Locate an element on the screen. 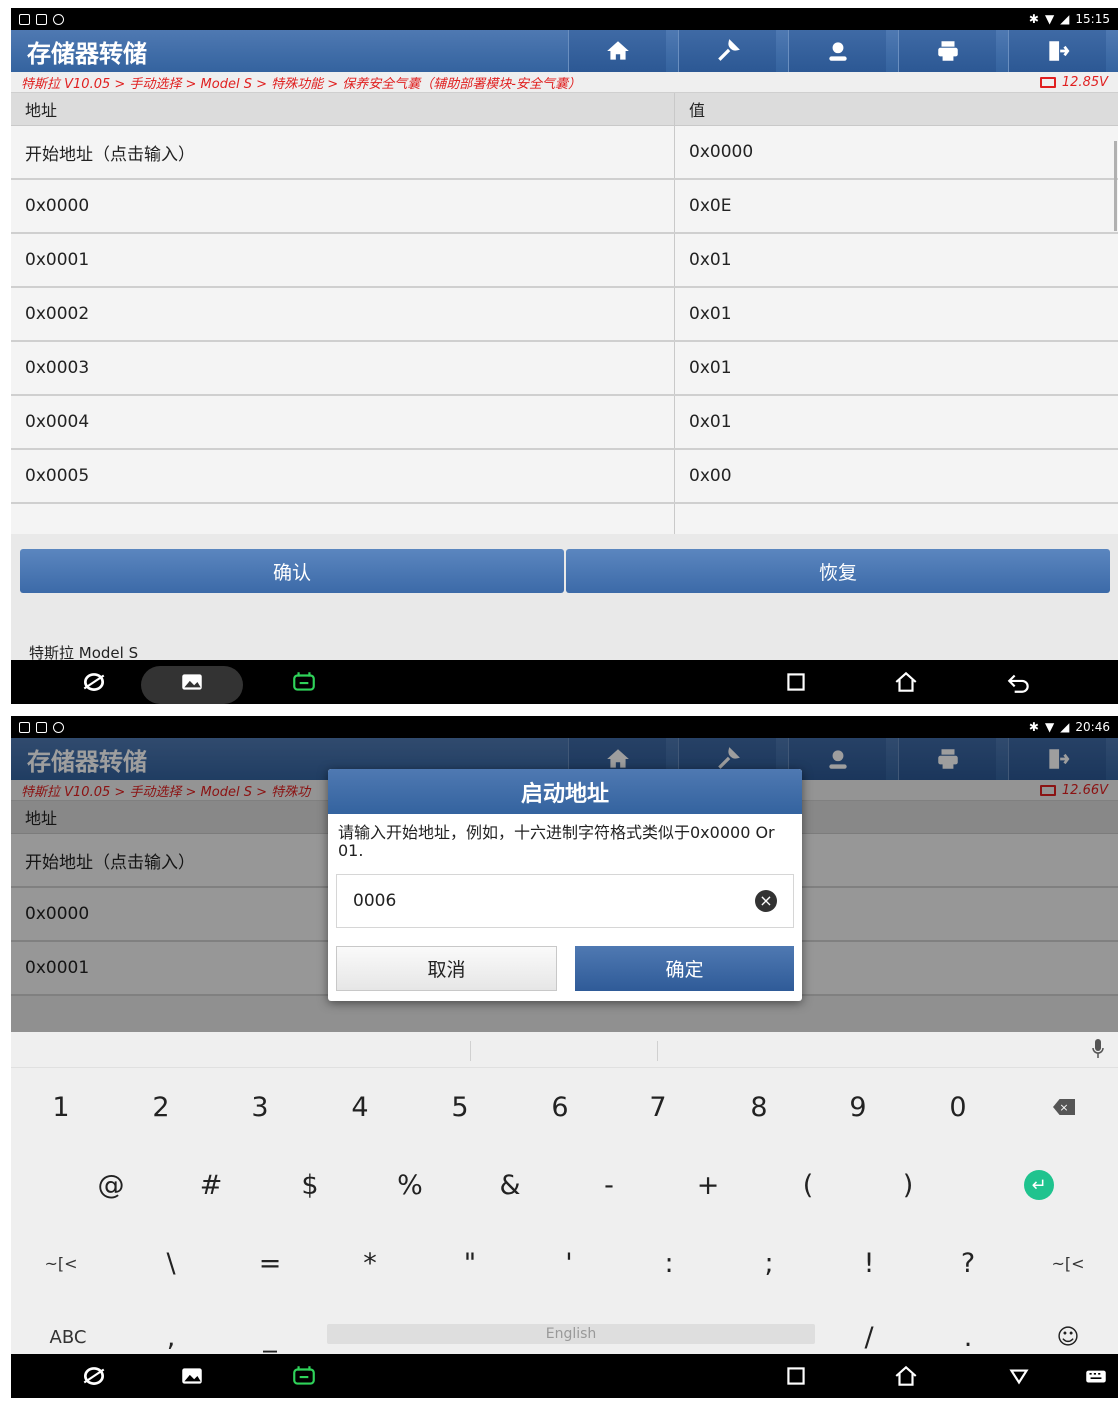 This screenshot has height=1405, width=1118. key: 6 is located at coordinates (560, 1107).